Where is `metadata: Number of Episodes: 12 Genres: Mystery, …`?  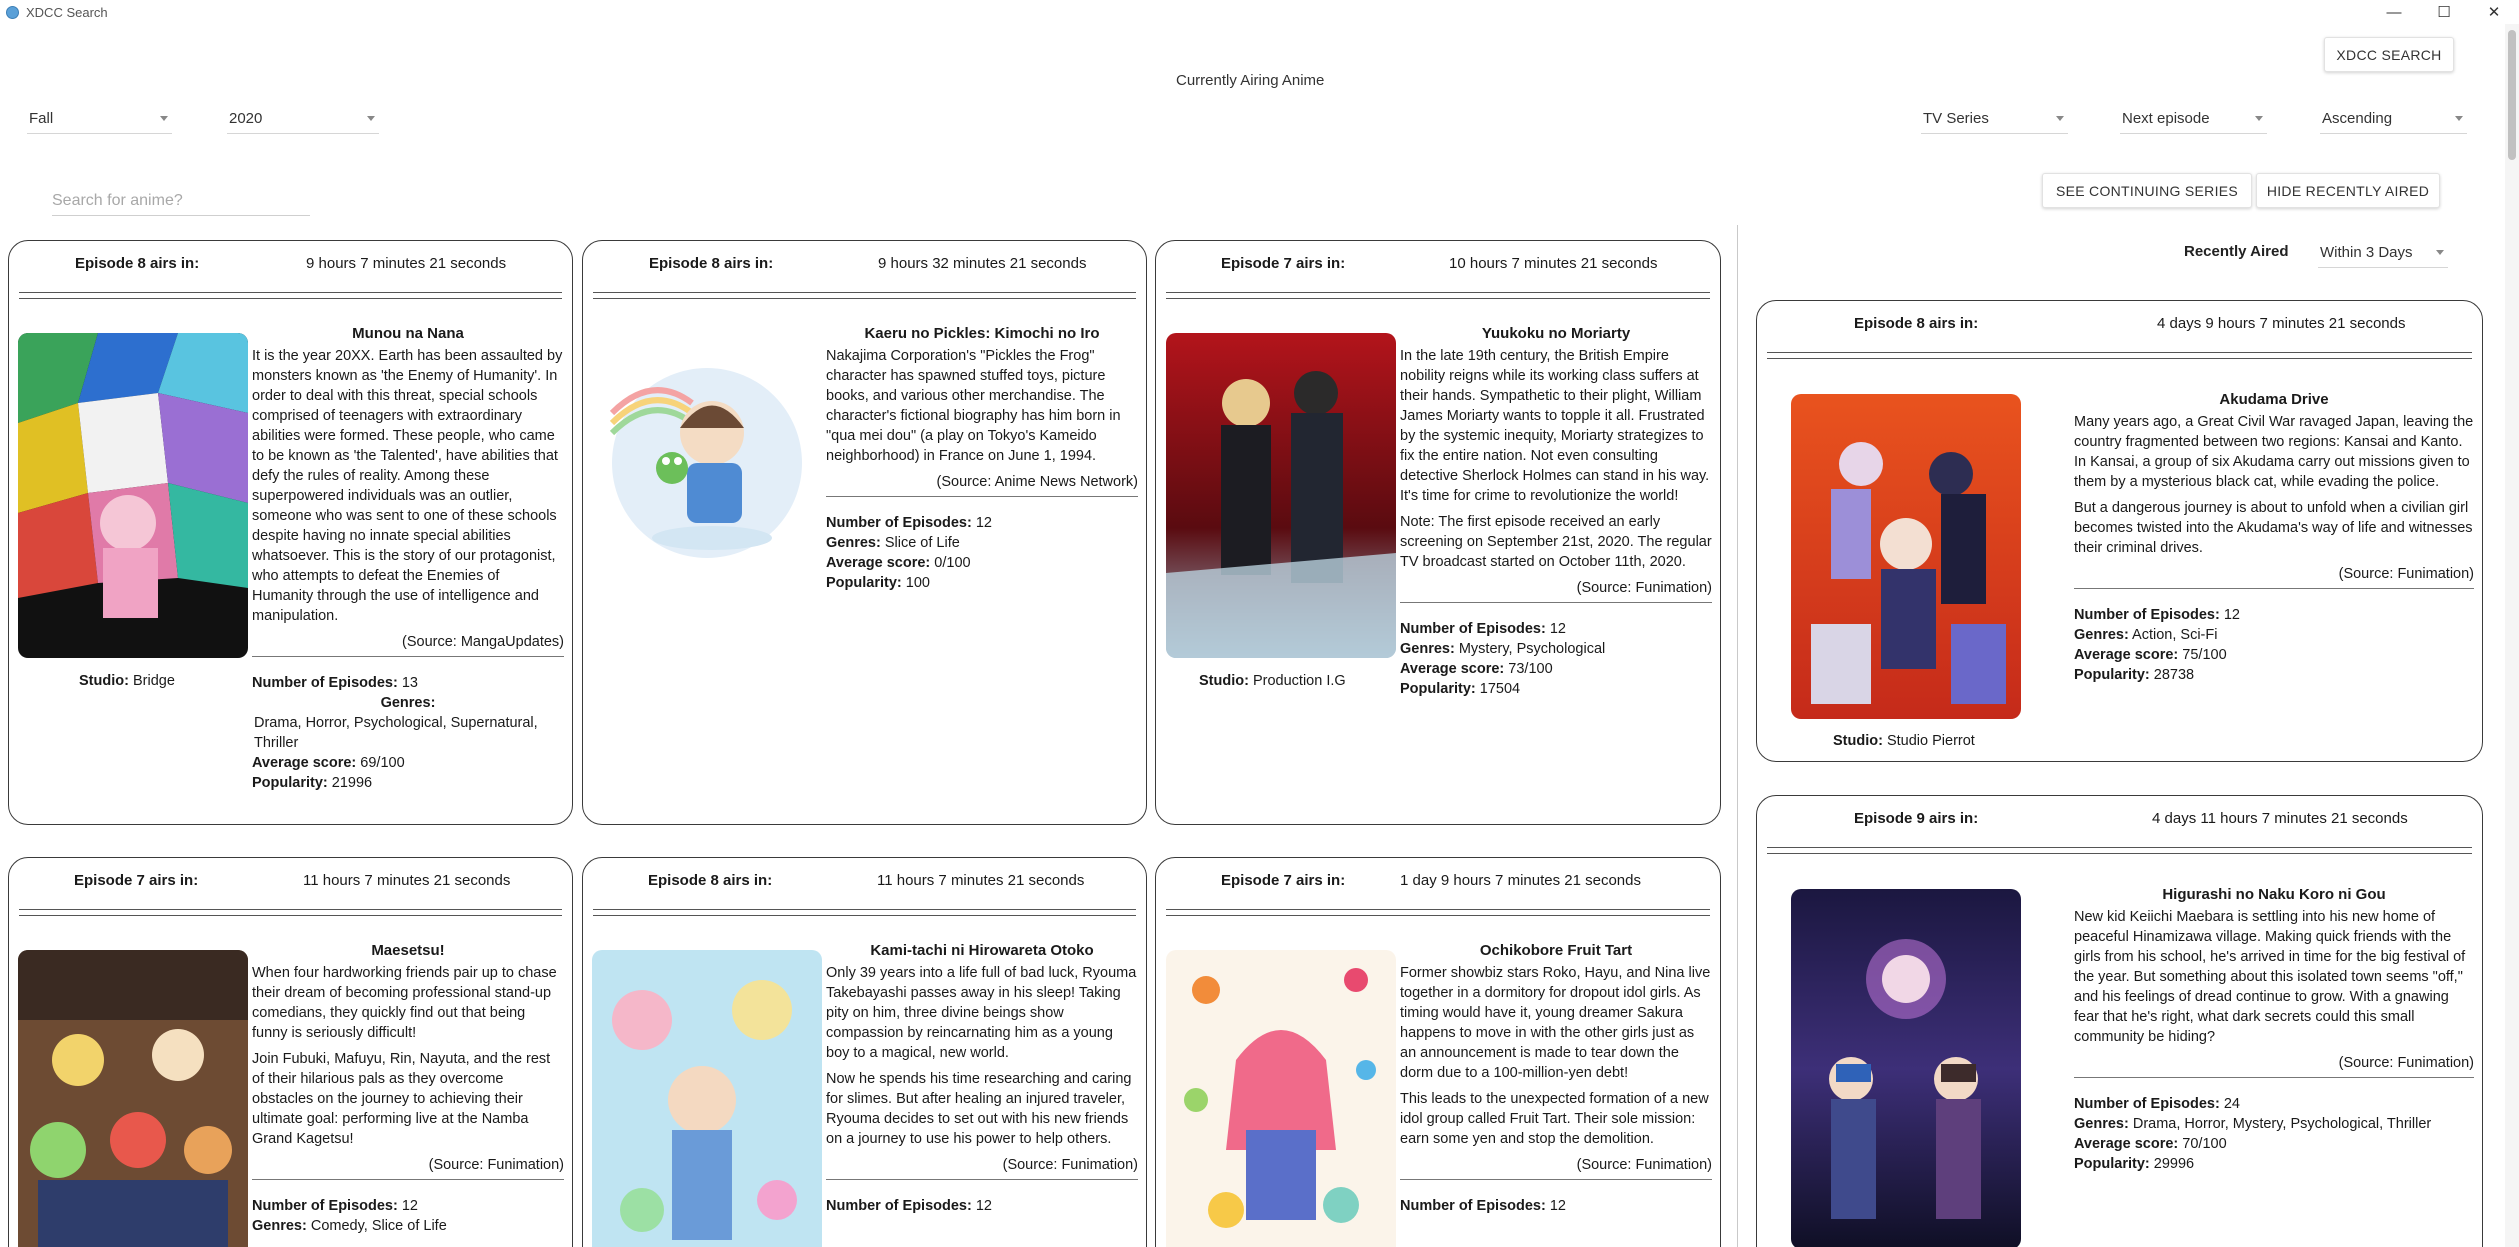 metadata: Number of Episodes: 12 Genres: Mystery, … is located at coordinates (1556, 659).